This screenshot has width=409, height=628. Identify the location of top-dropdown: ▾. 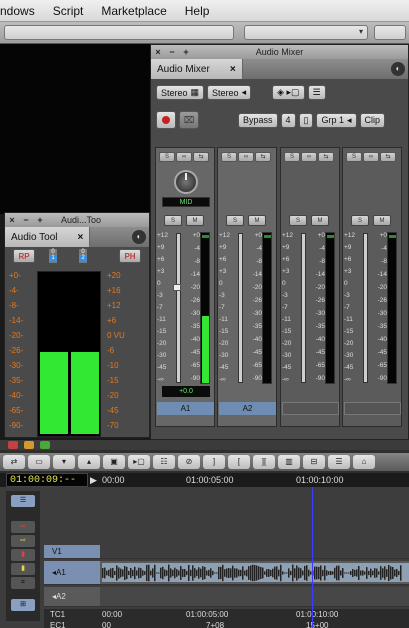
(306, 32).